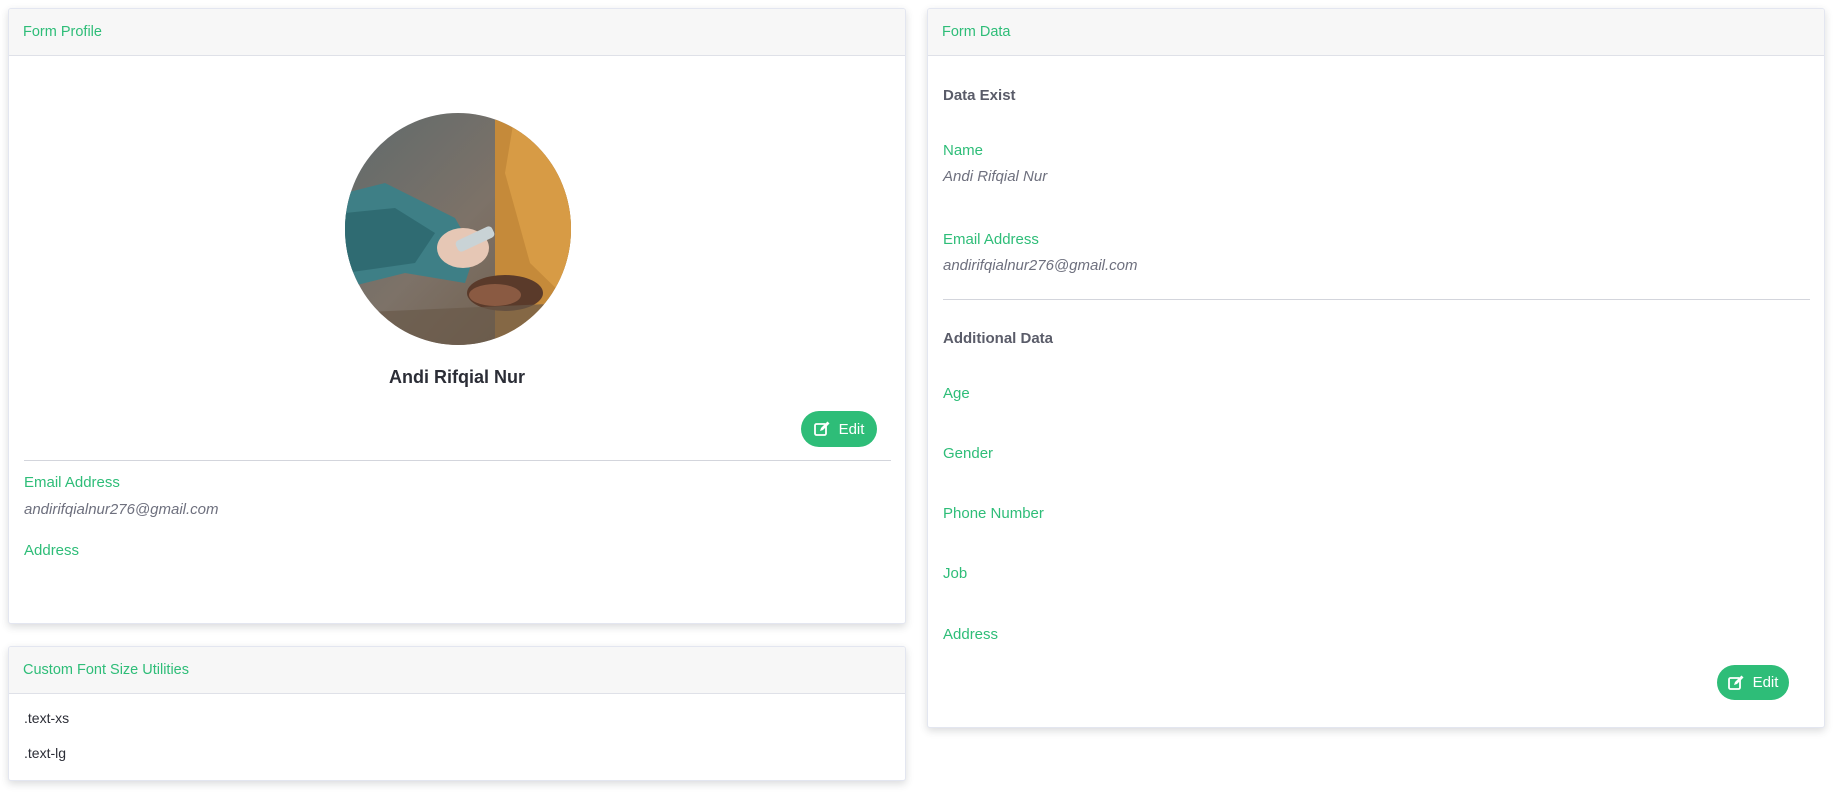 Image resolution: width=1835 pixels, height=792 pixels. Describe the element at coordinates (851, 429) in the screenshot. I see `profile-edit-label: Edit` at that location.